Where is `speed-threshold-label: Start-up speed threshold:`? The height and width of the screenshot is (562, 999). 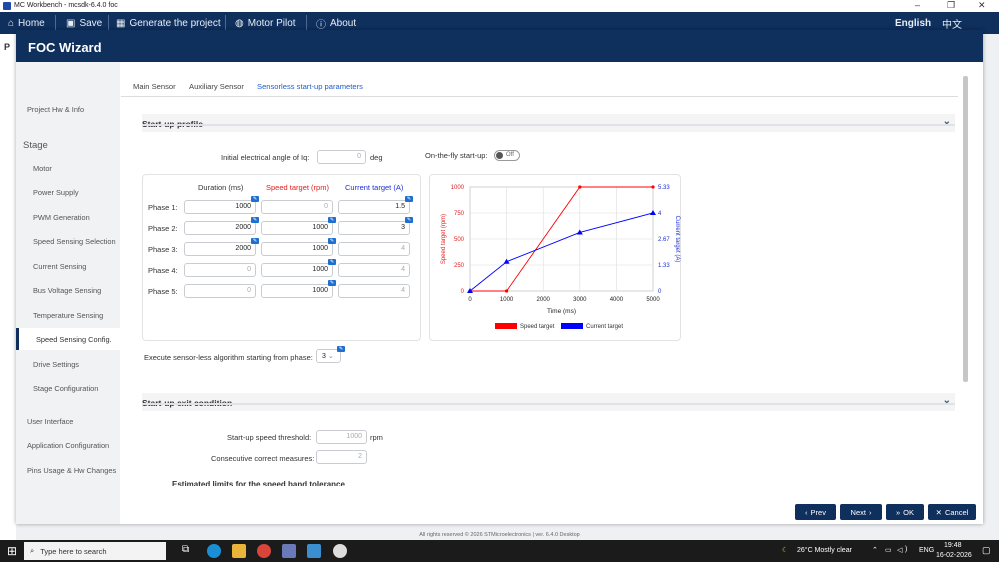
speed-threshold-label: Start-up speed threshold: is located at coordinates (269, 437).